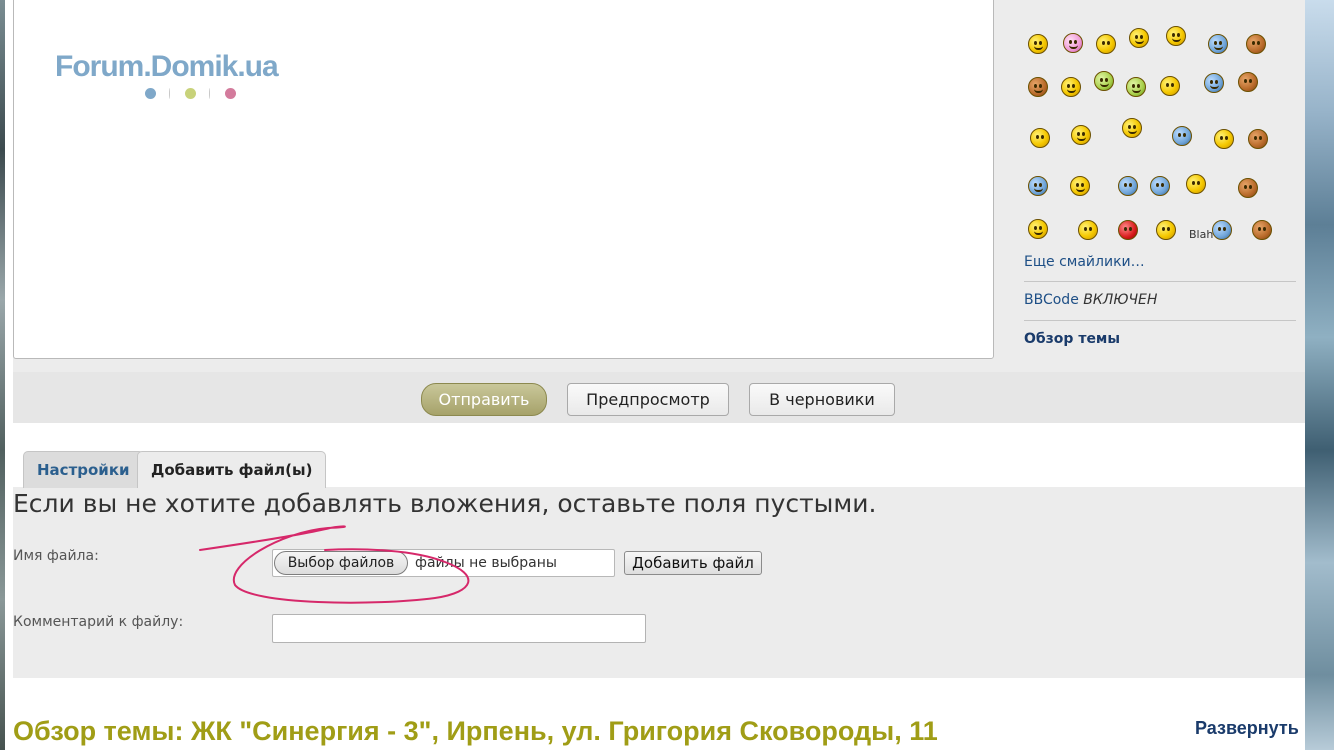  What do you see at coordinates (1139, 38) in the screenshot?
I see `smiley-tuxedo-icon` at bounding box center [1139, 38].